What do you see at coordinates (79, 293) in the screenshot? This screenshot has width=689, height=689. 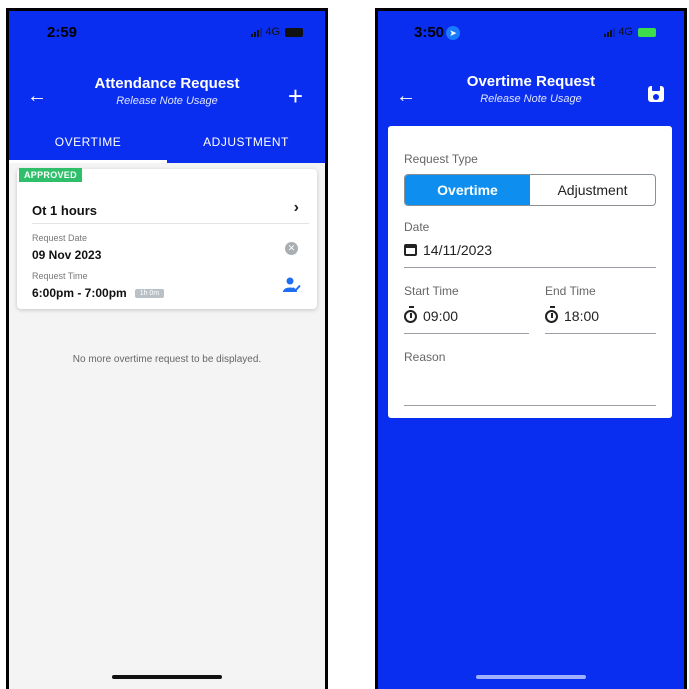 I see `request-time-value: 6:00pm - 7:00pm` at bounding box center [79, 293].